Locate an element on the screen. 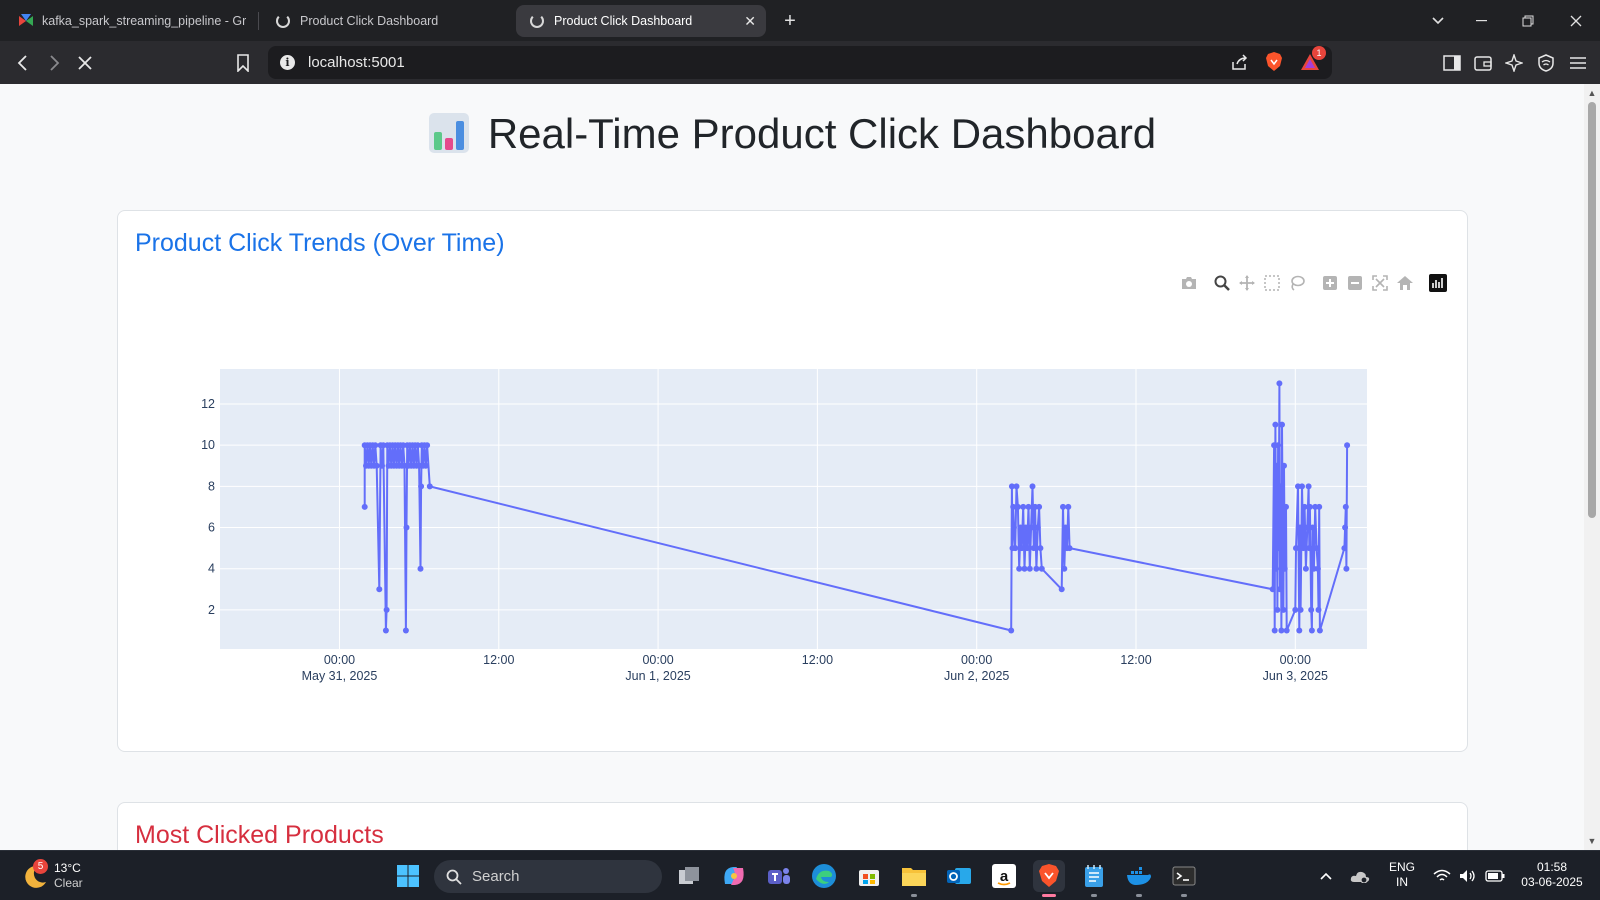 The height and width of the screenshot is (900, 1600). outlook-icon is located at coordinates (959, 876).